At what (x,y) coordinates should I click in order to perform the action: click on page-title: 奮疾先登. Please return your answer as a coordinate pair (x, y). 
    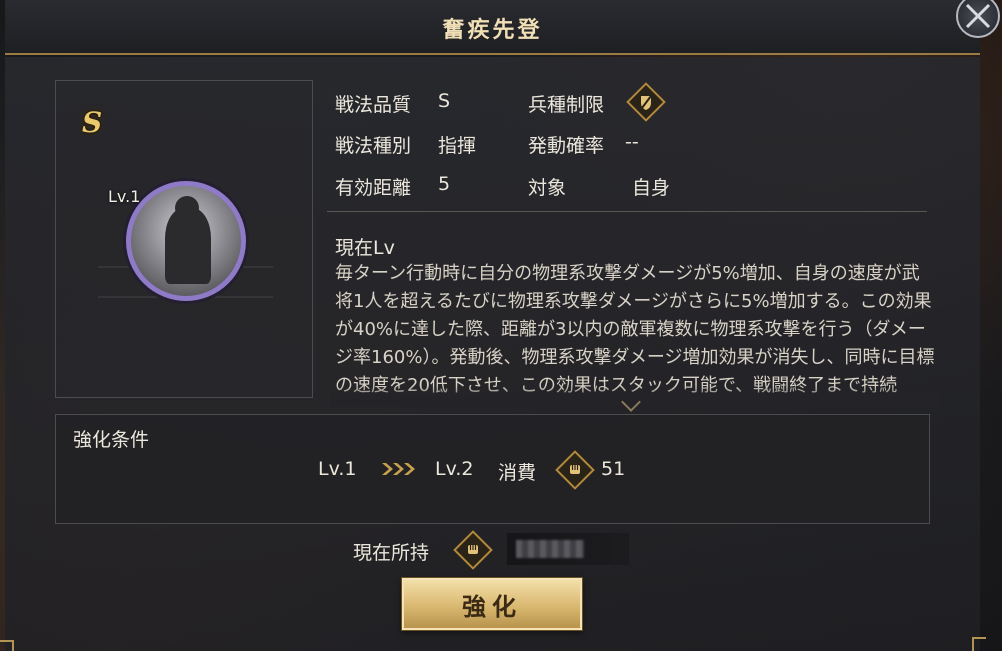
    Looking at the image, I should click on (492, 30).